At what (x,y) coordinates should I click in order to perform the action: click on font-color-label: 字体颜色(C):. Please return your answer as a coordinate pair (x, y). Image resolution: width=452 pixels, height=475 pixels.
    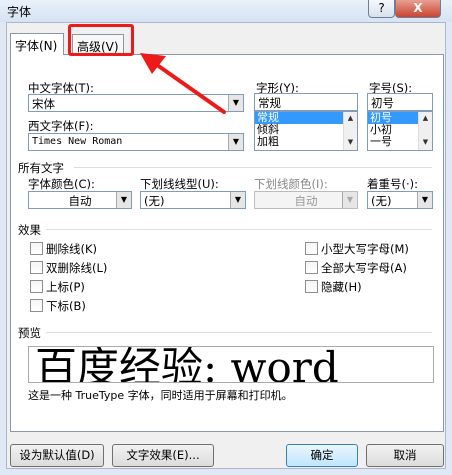
    Looking at the image, I should click on (61, 184).